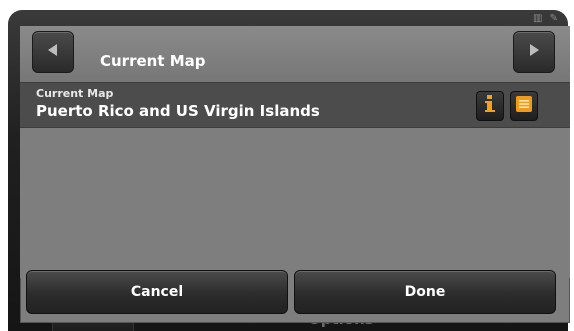  I want to click on cancel-button: Cancel, so click(157, 292).